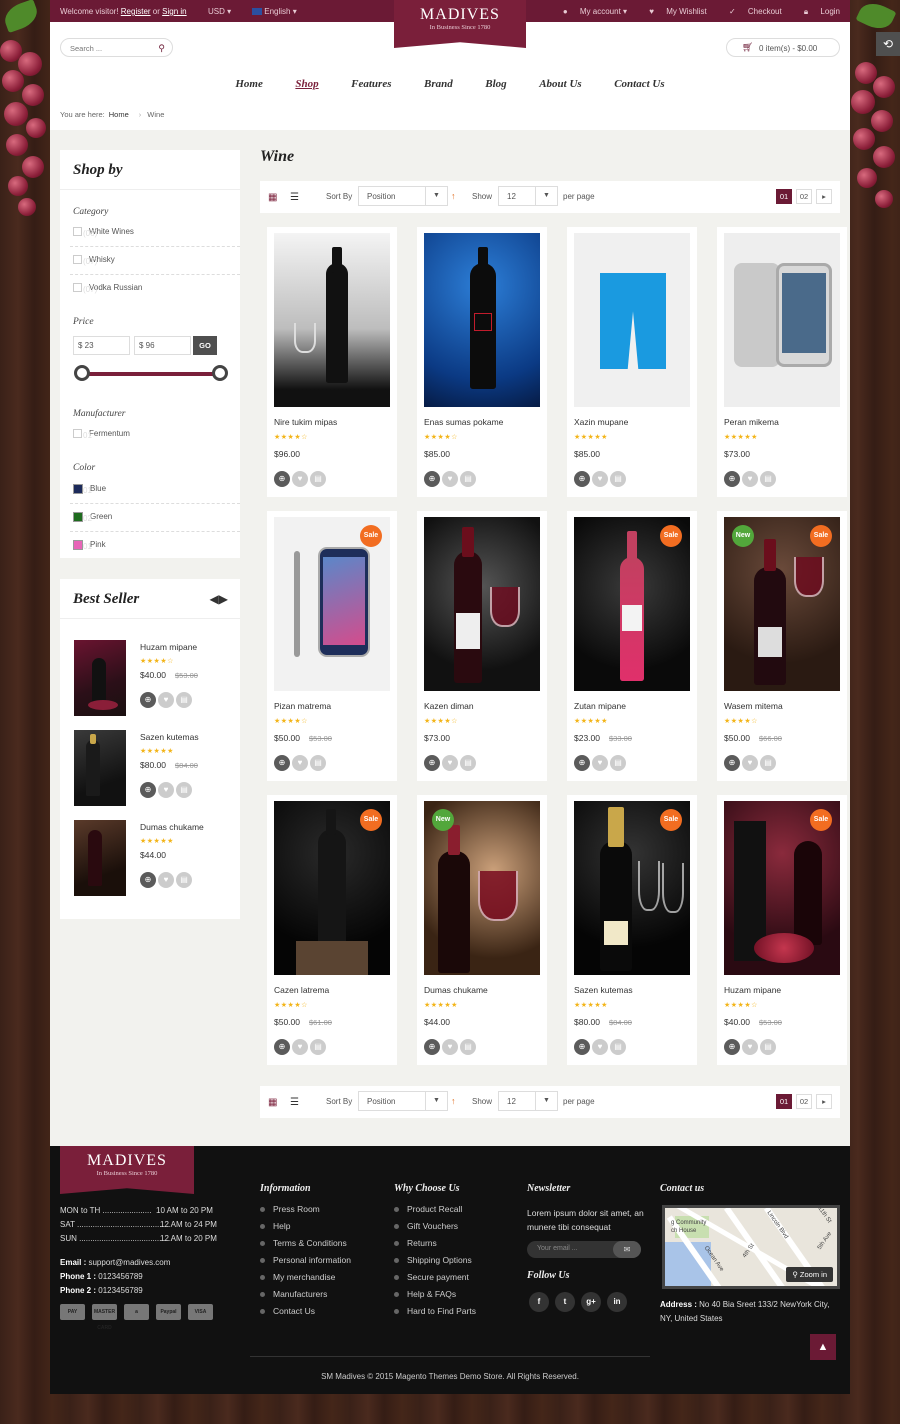  Describe the element at coordinates (617, 1302) in the screenshot. I see `linkedin-icon: in` at that location.